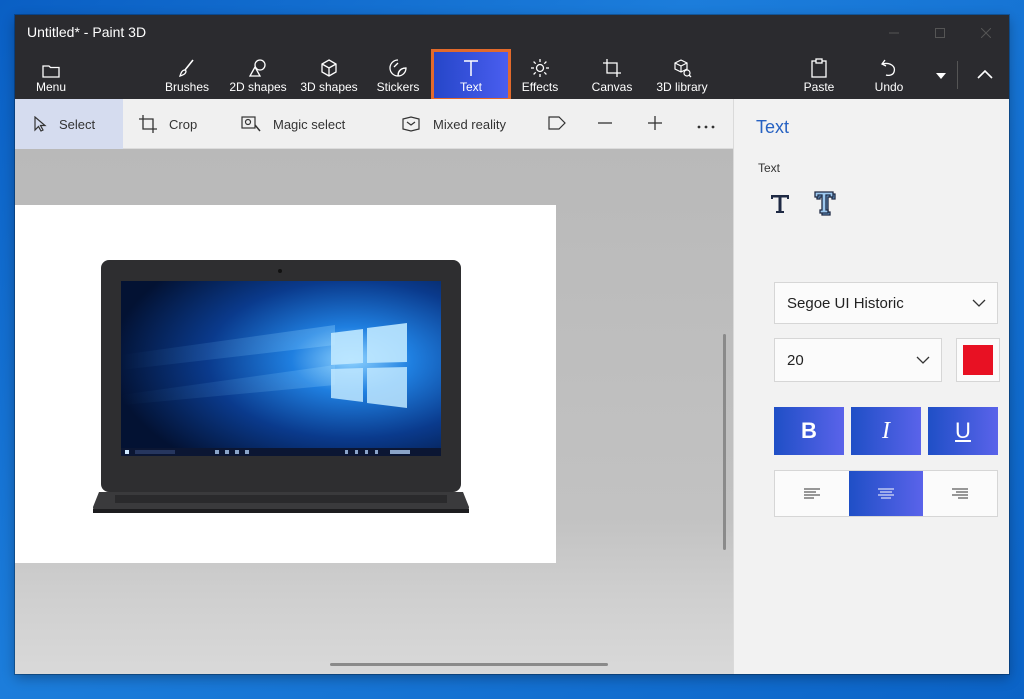  Describe the element at coordinates (470, 87) in the screenshot. I see `tab-label: Text` at that location.